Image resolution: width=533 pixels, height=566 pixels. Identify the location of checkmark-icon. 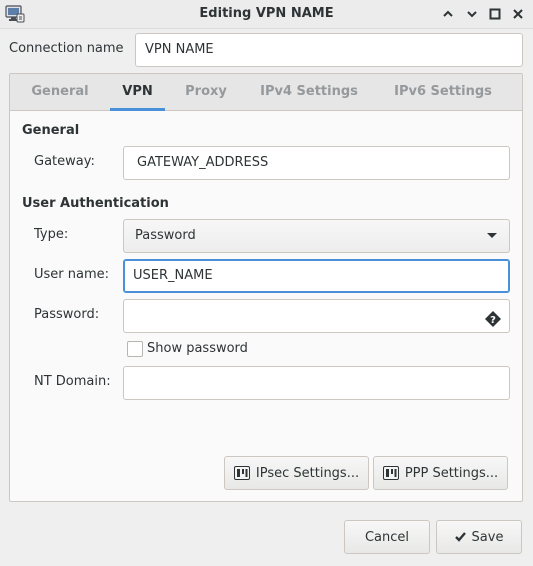
(460, 537).